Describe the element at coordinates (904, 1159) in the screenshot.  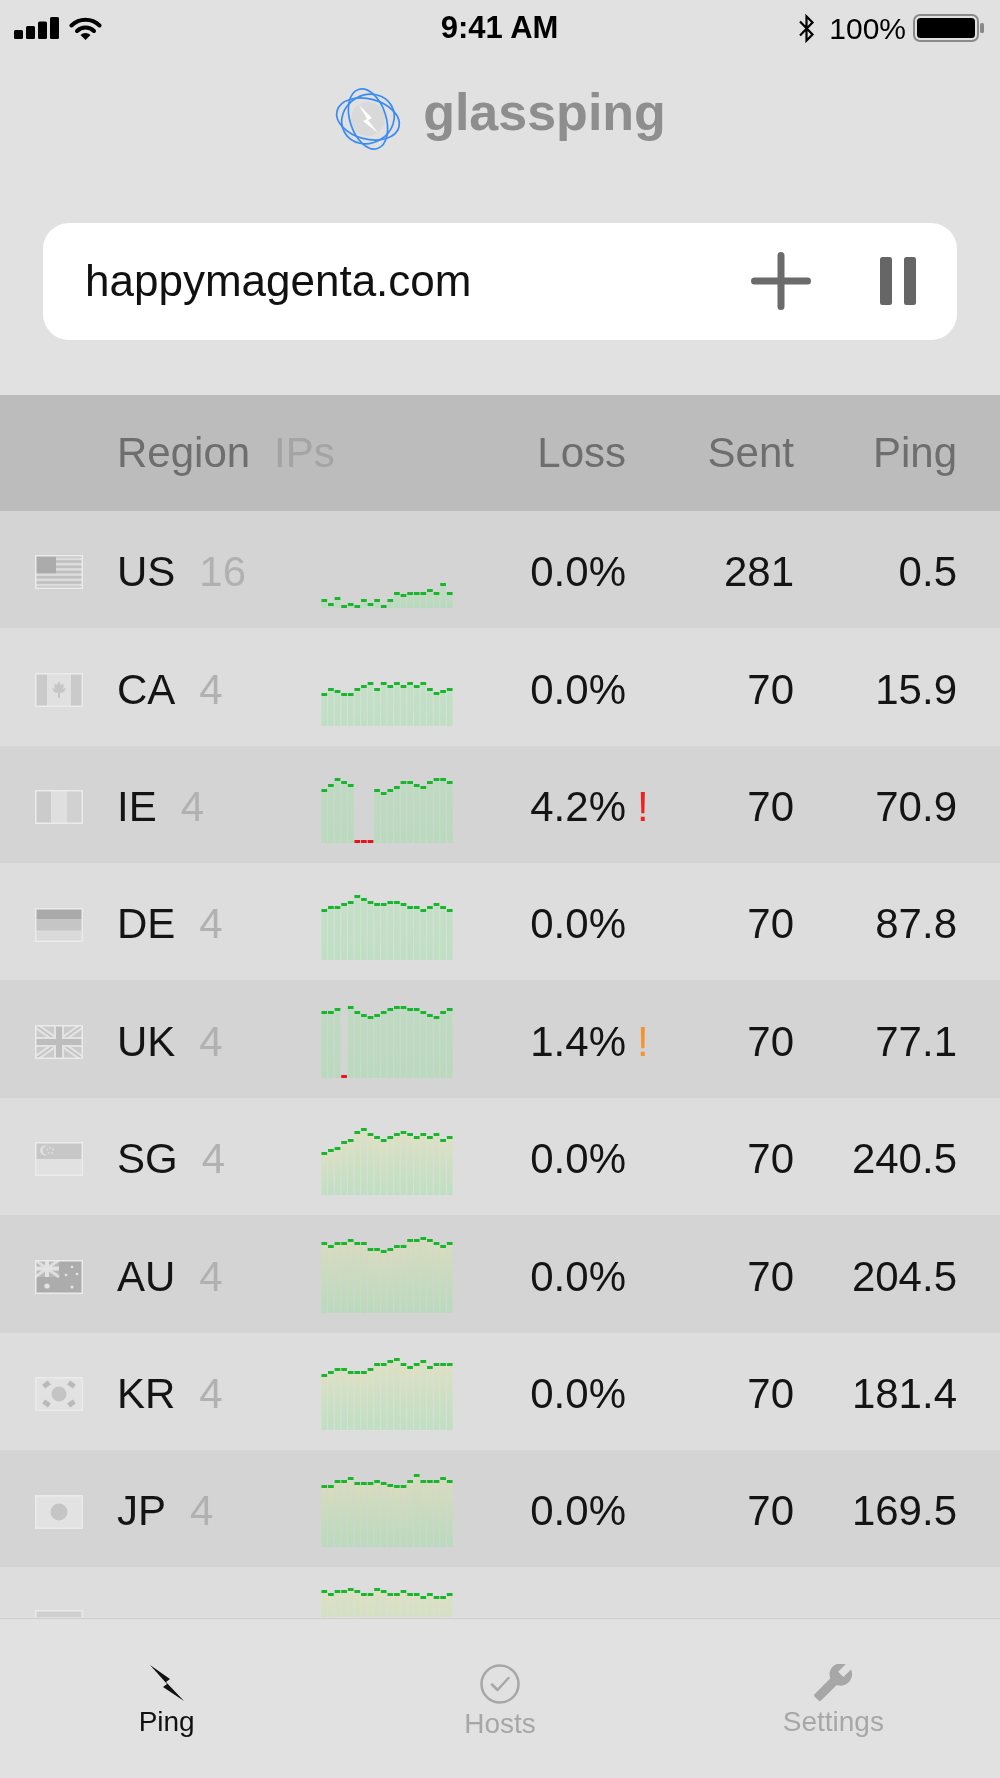
I see `ping-time: 240.5` at that location.